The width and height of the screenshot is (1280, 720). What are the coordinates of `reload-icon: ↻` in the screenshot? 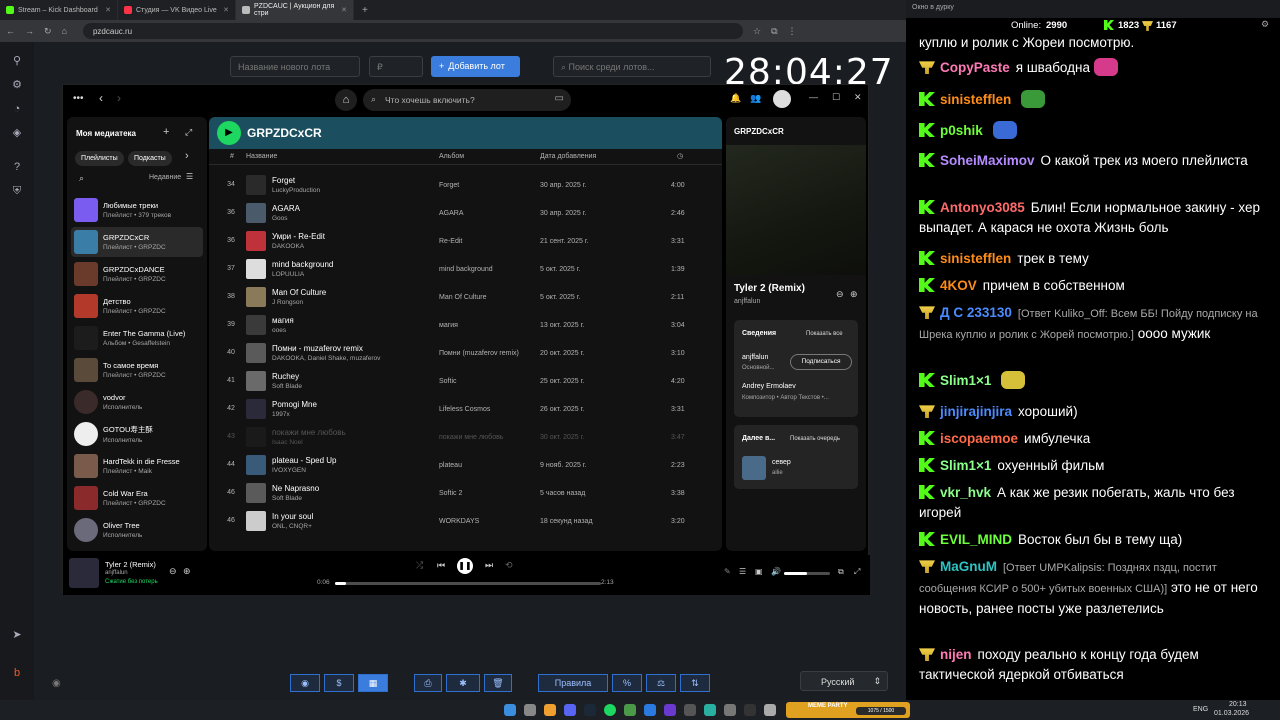 It's located at (48, 31).